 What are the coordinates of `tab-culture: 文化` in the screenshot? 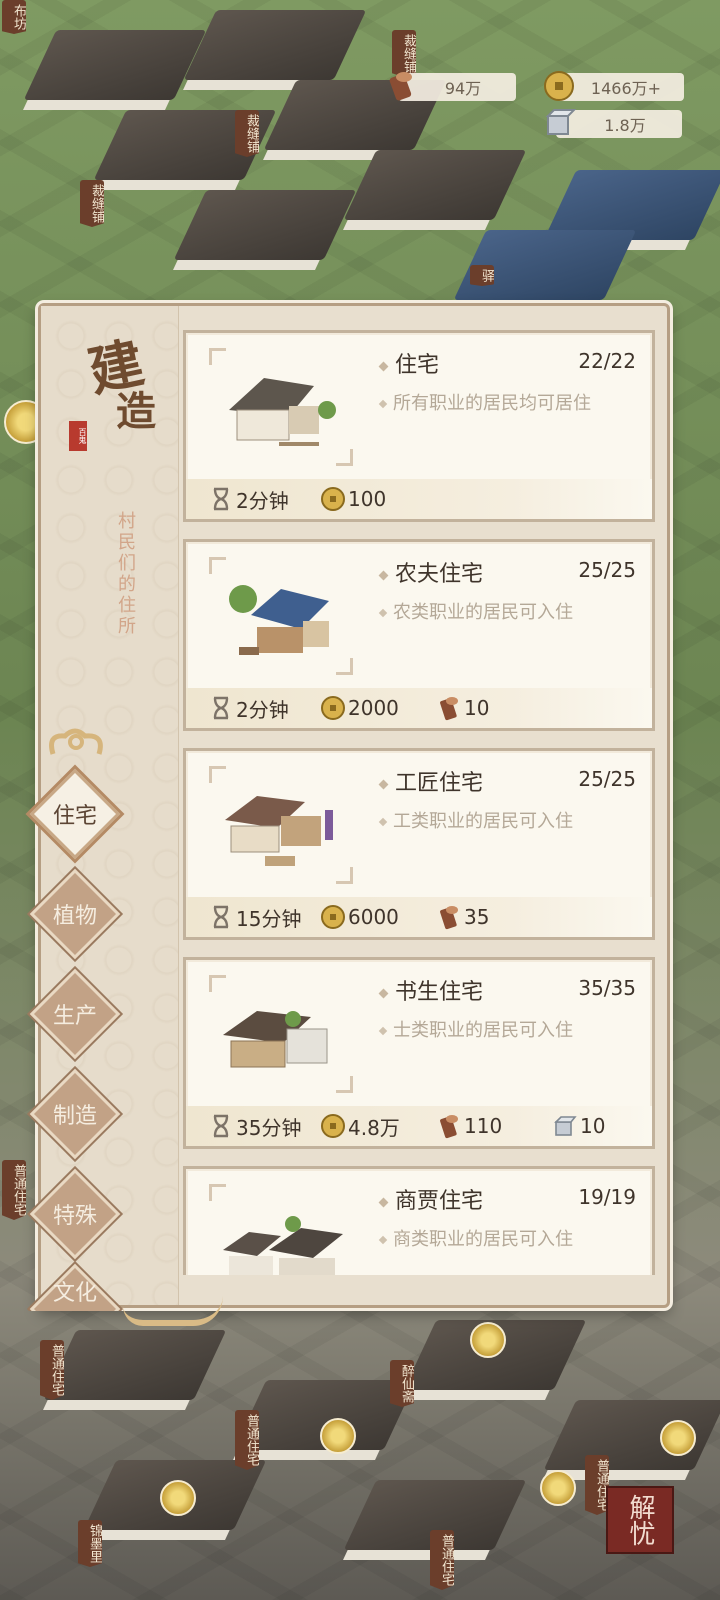 It's located at (75, 1286).